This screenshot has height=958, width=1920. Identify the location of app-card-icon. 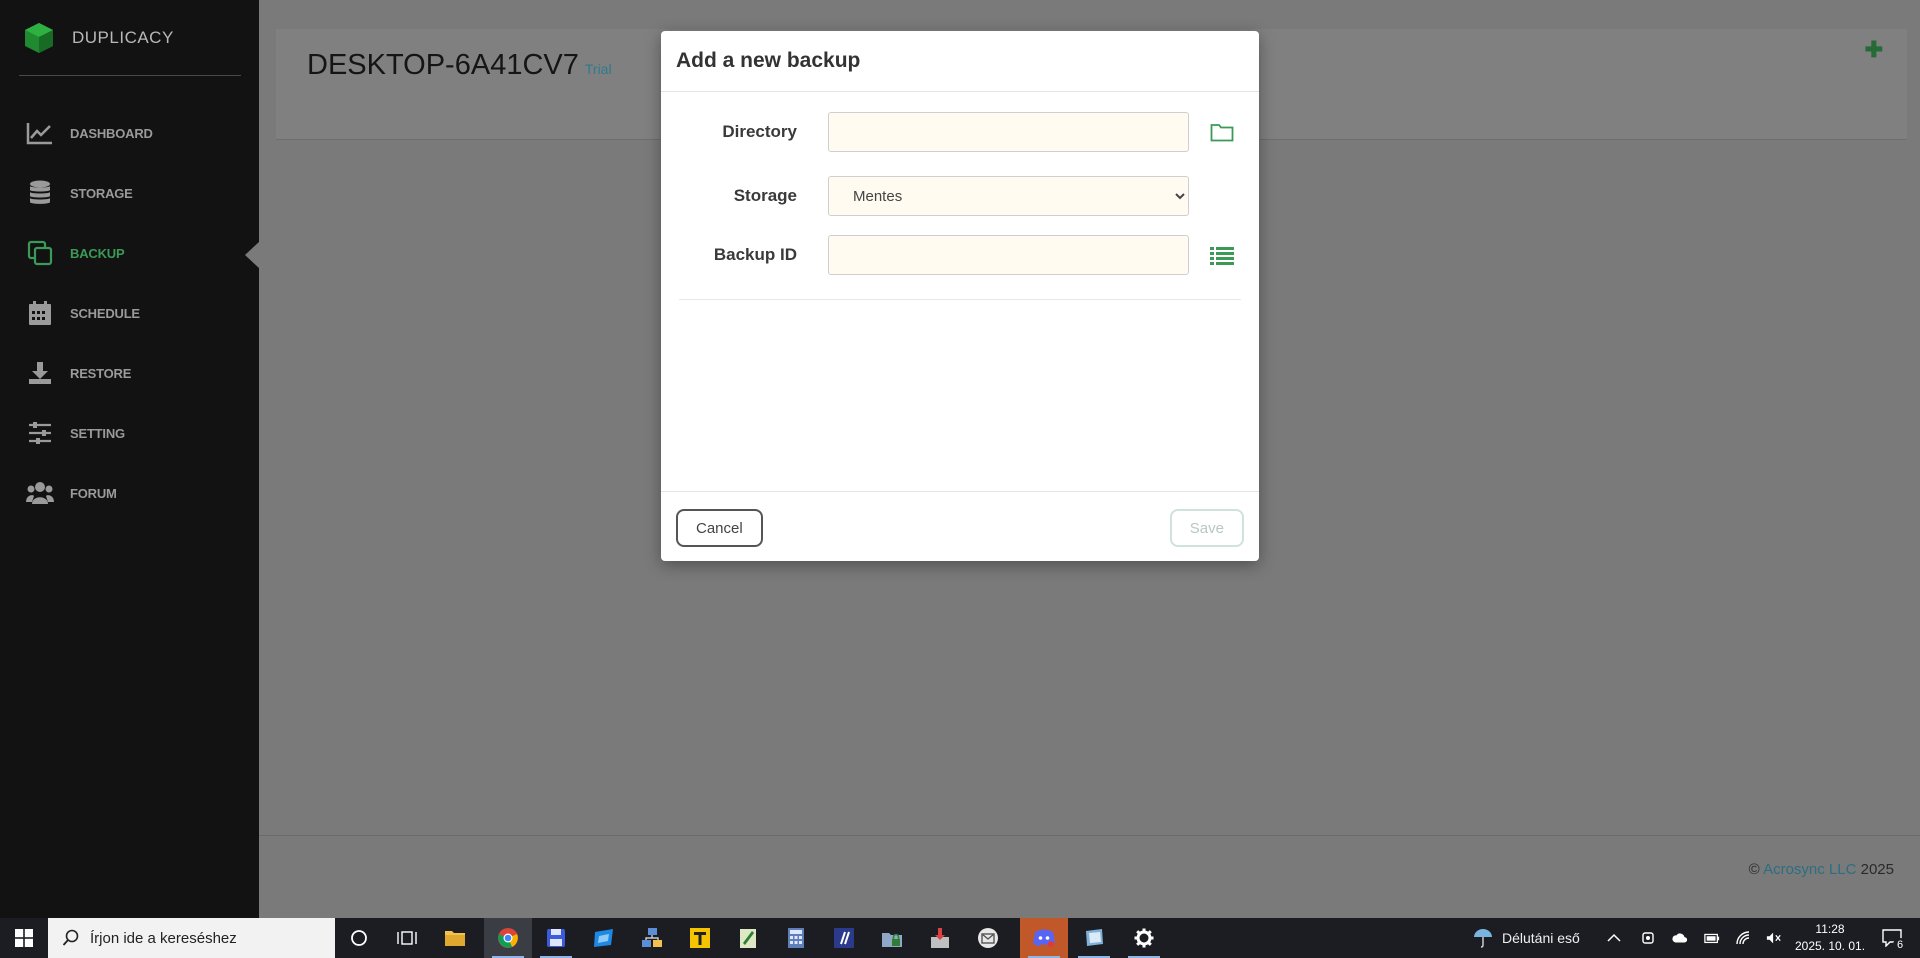
(1094, 937).